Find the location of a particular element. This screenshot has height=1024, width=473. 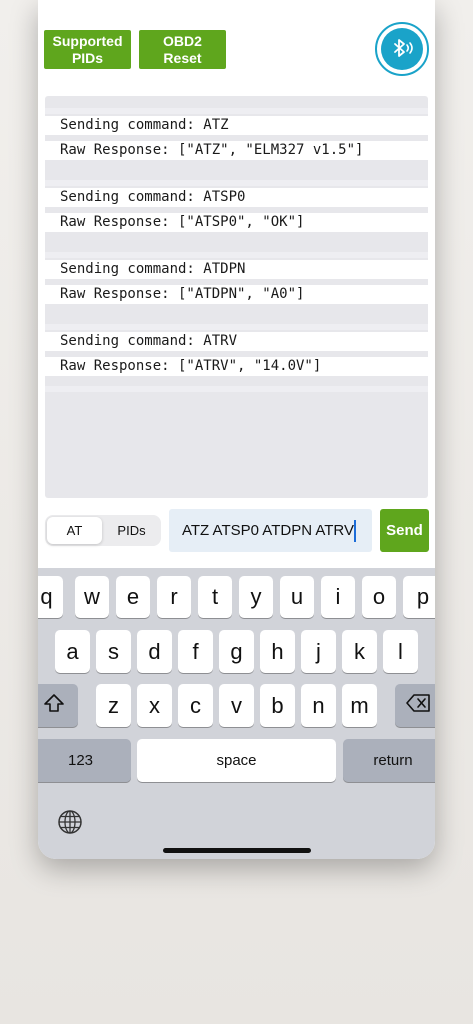

send-button: Send is located at coordinates (404, 530).